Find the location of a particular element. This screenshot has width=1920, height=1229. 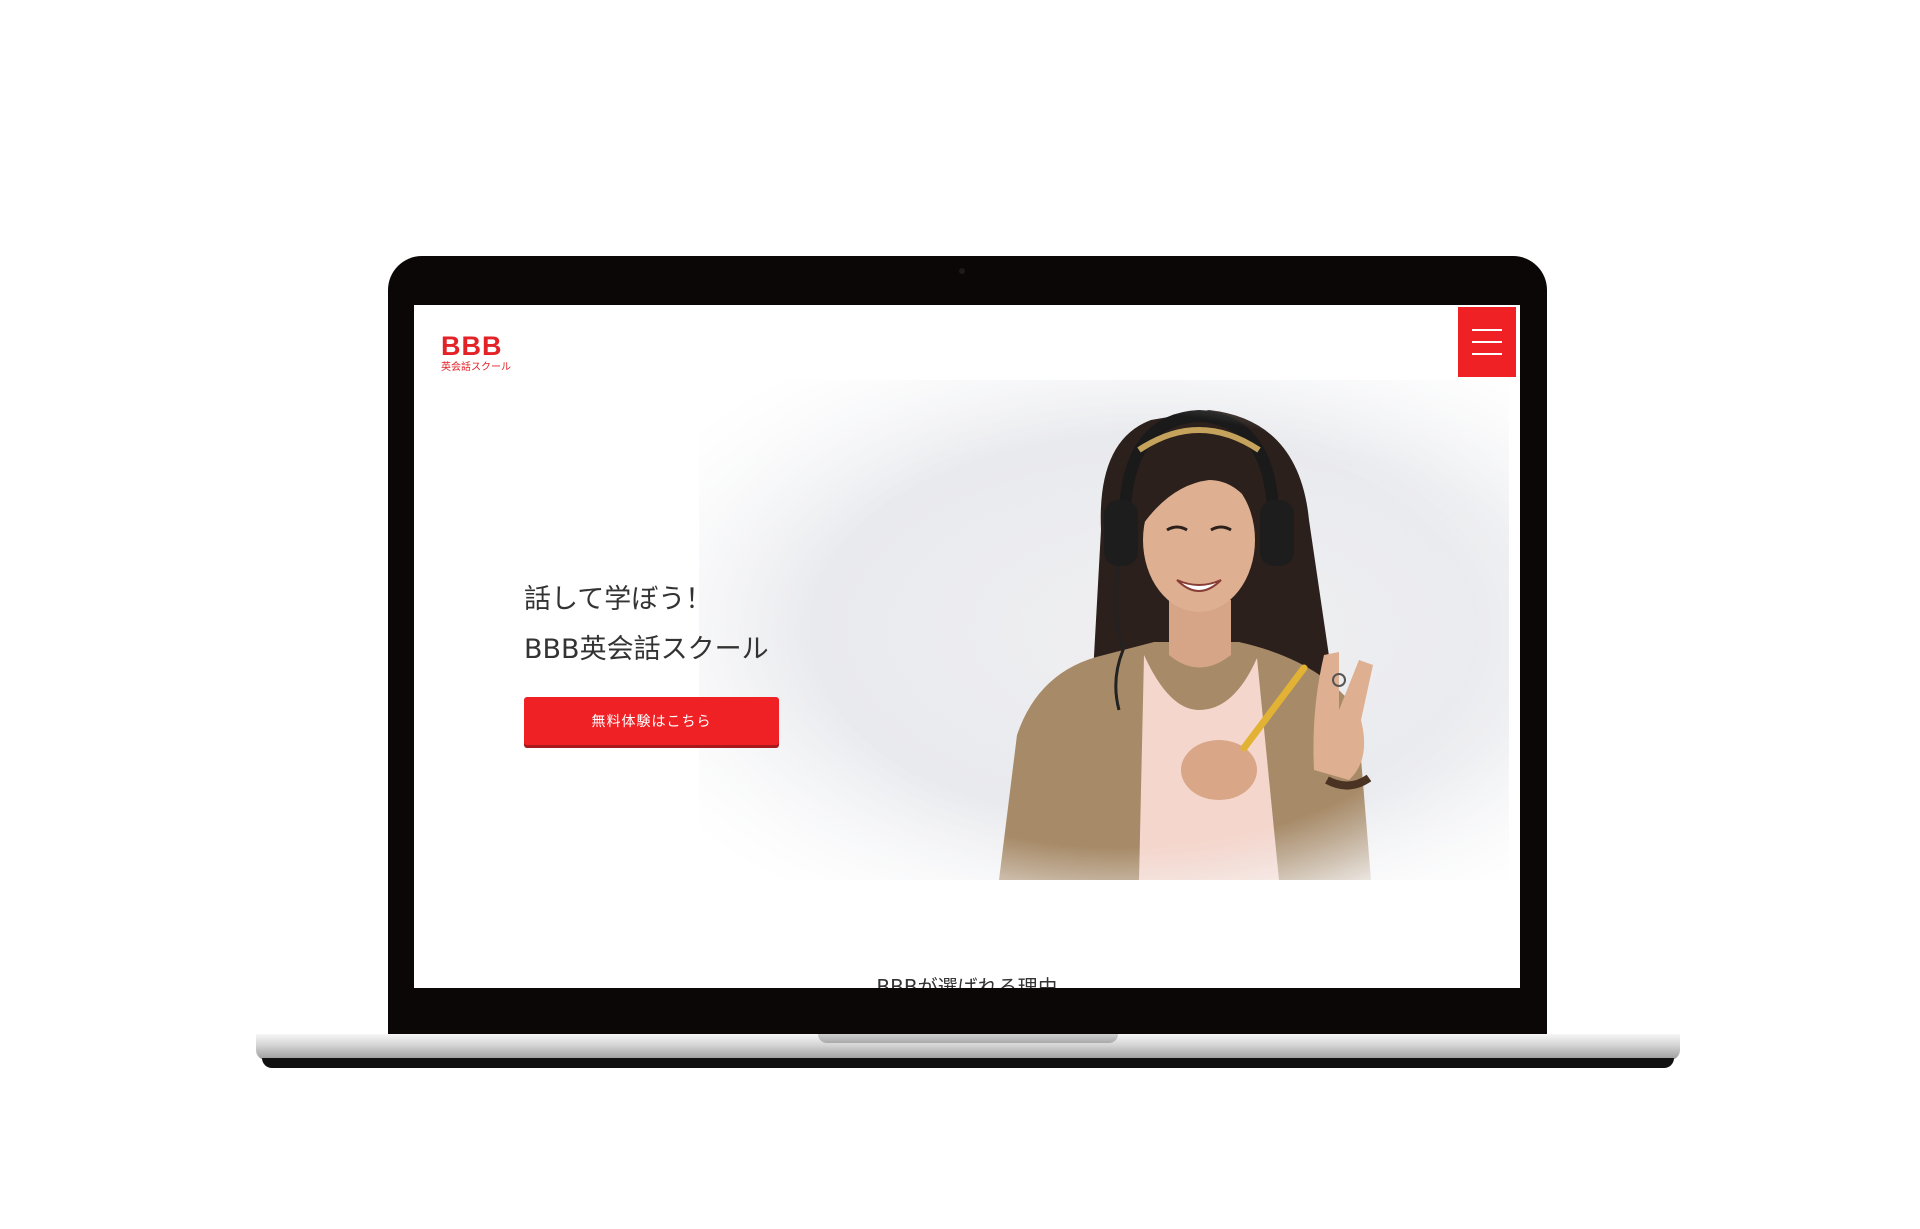

hamburger-menu-icon-line-middle is located at coordinates (1487, 342).